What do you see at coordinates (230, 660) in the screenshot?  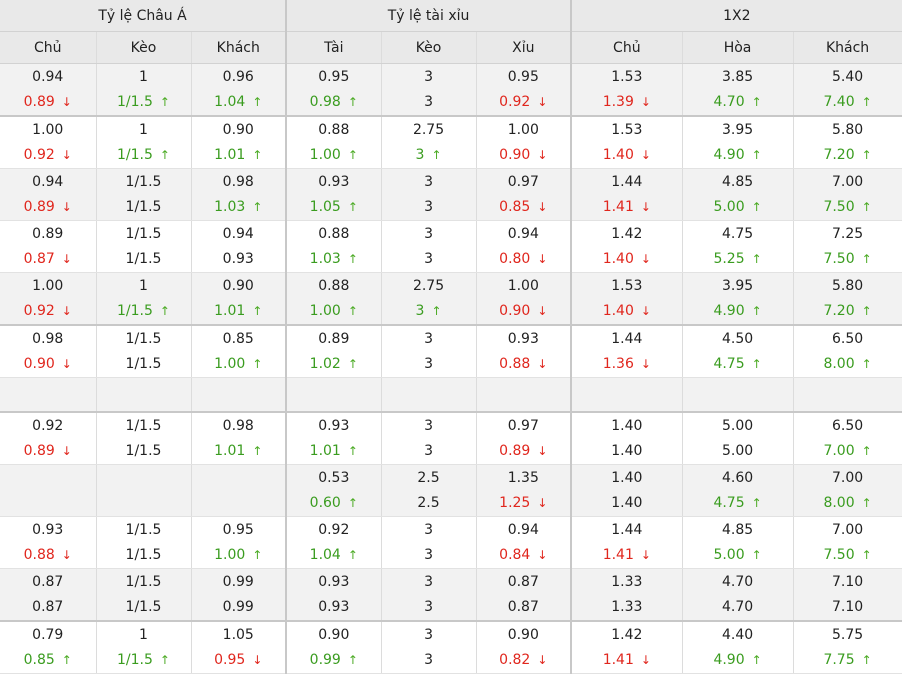 I see `current-value-text: 0.95` at bounding box center [230, 660].